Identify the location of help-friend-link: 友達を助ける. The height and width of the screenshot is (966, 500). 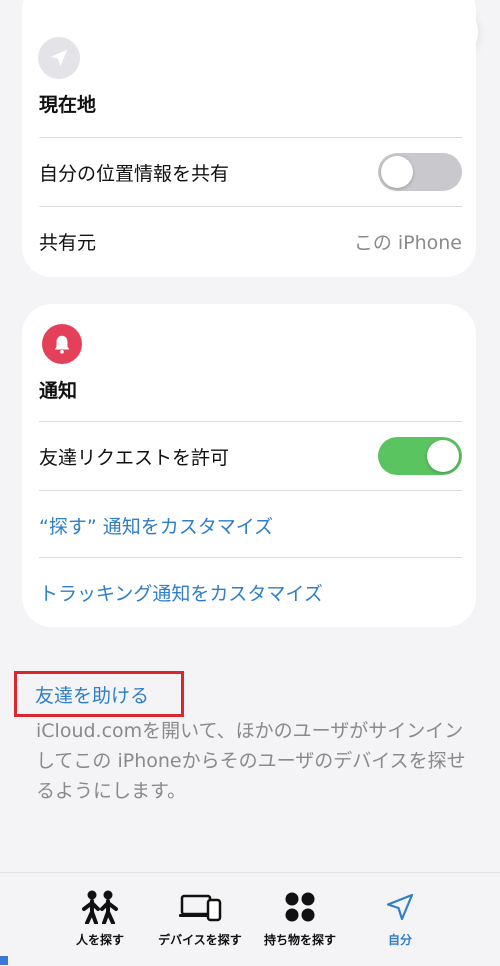
(99, 694).